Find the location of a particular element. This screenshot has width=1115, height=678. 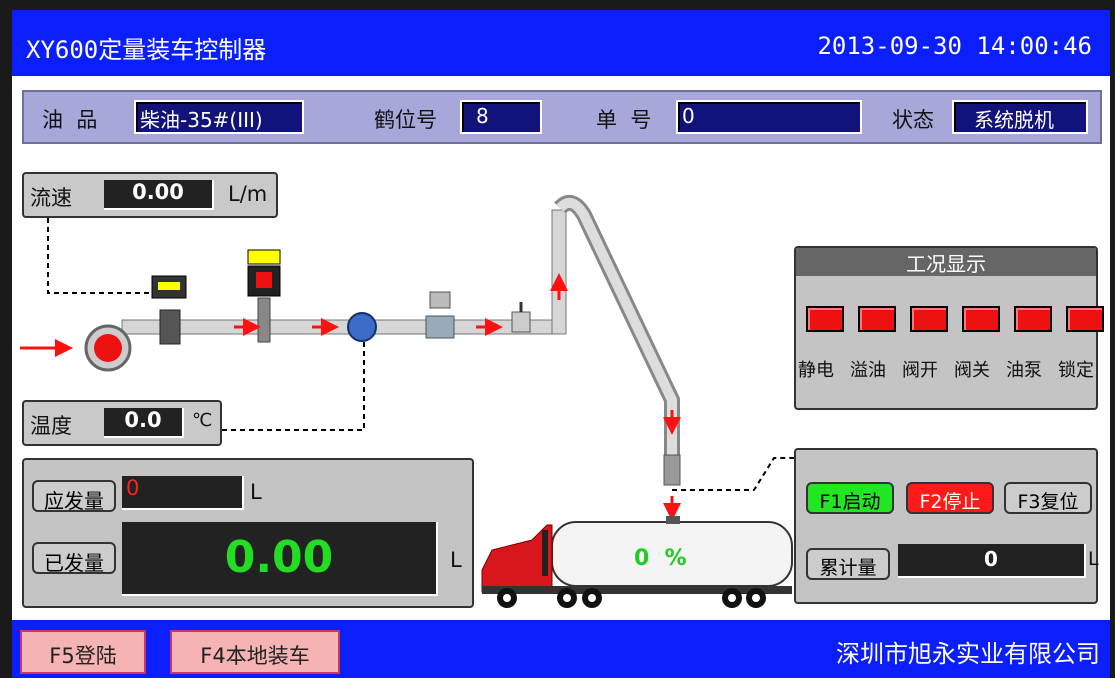

flow-label: 流速 is located at coordinates (51, 198).